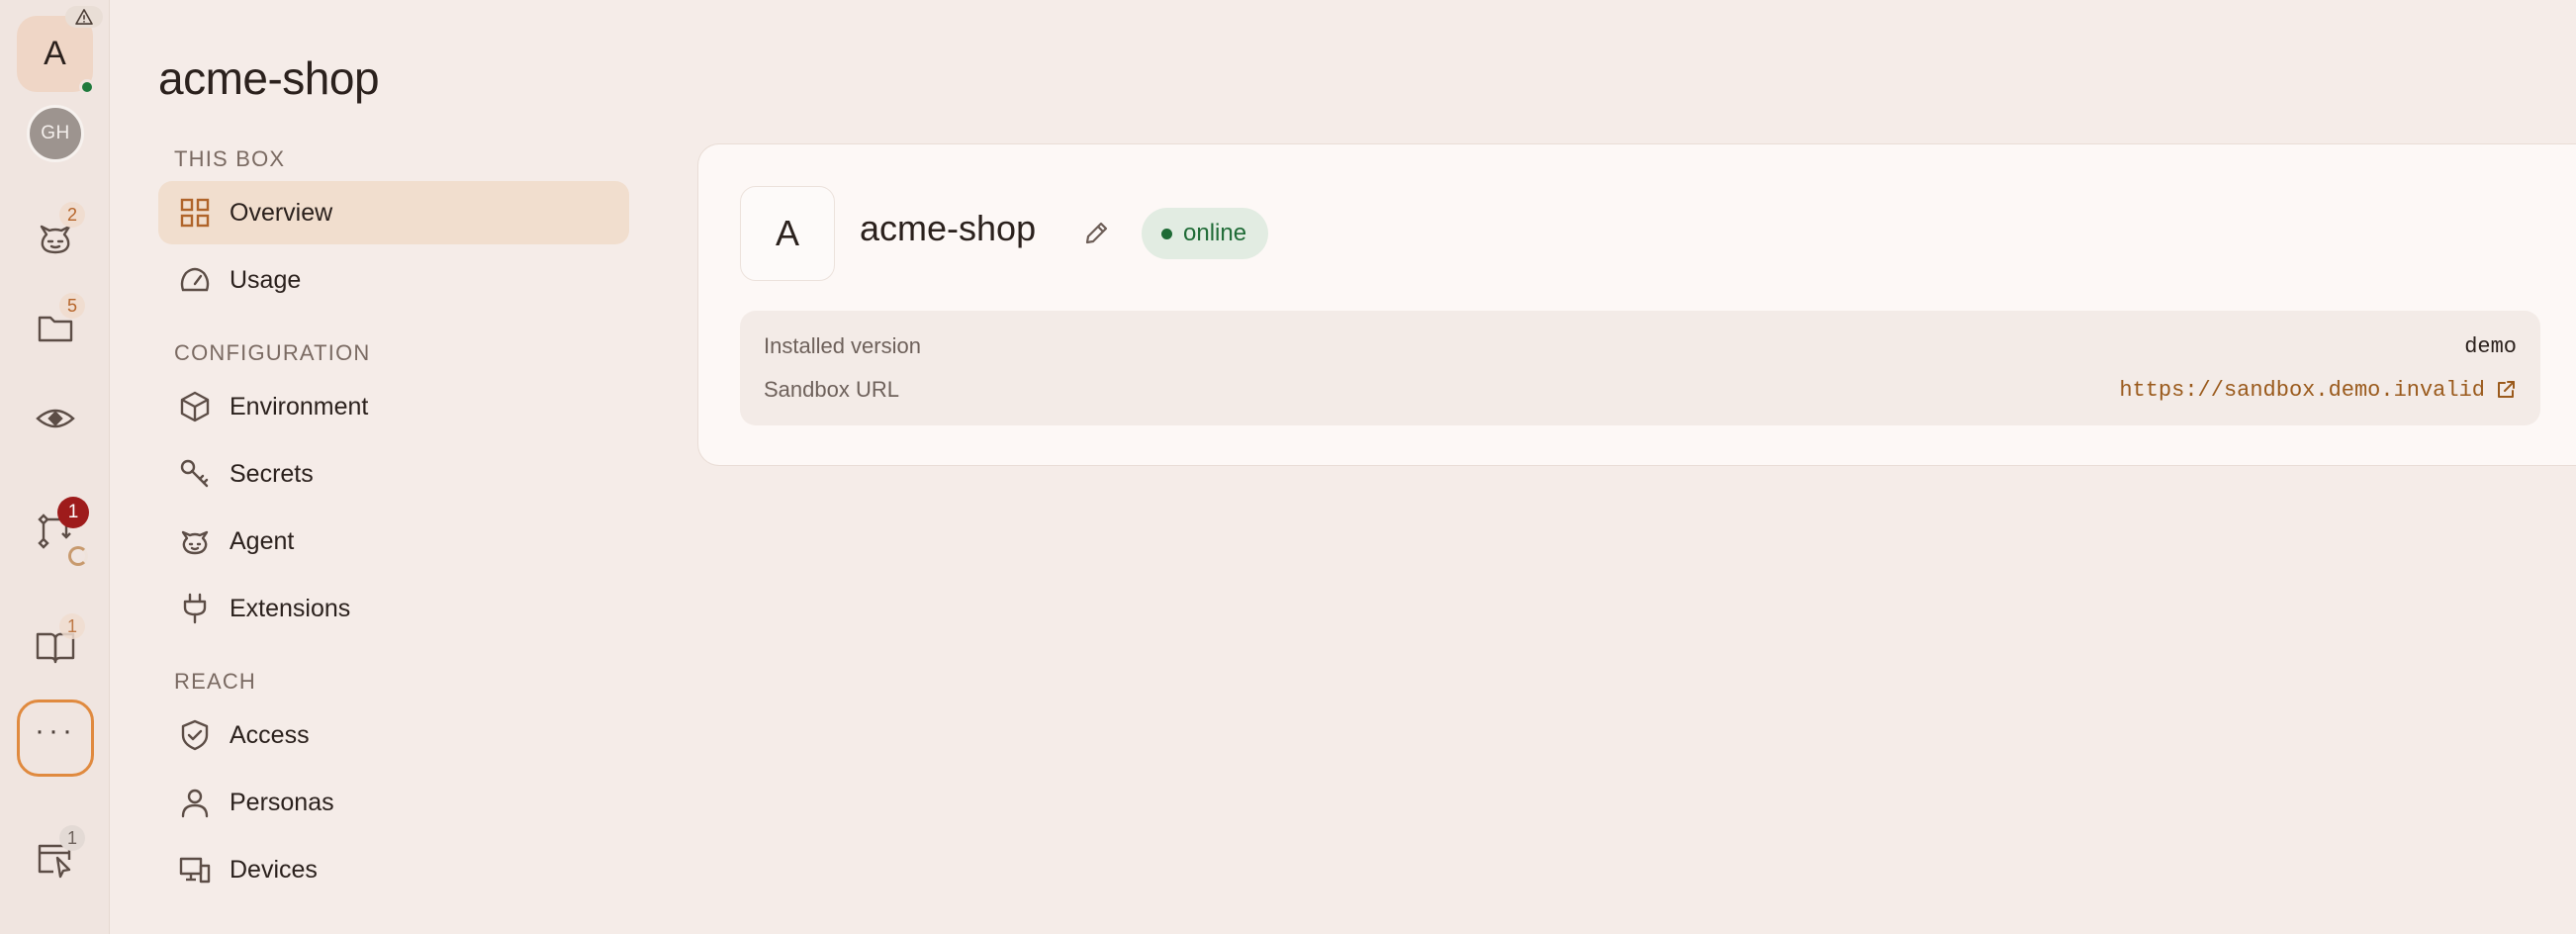  Describe the element at coordinates (299, 406) in the screenshot. I see `nav-item-label: Environment` at that location.